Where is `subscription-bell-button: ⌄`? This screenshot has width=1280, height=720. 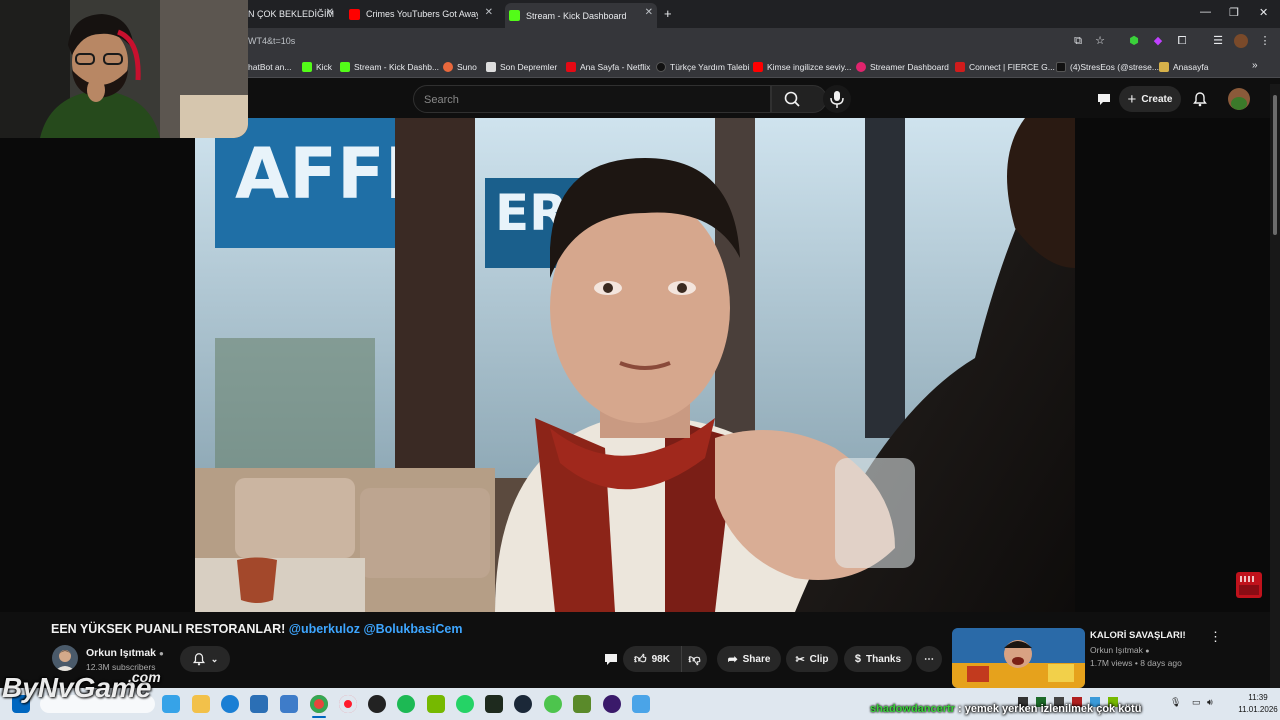 subscription-bell-button: ⌄ is located at coordinates (205, 659).